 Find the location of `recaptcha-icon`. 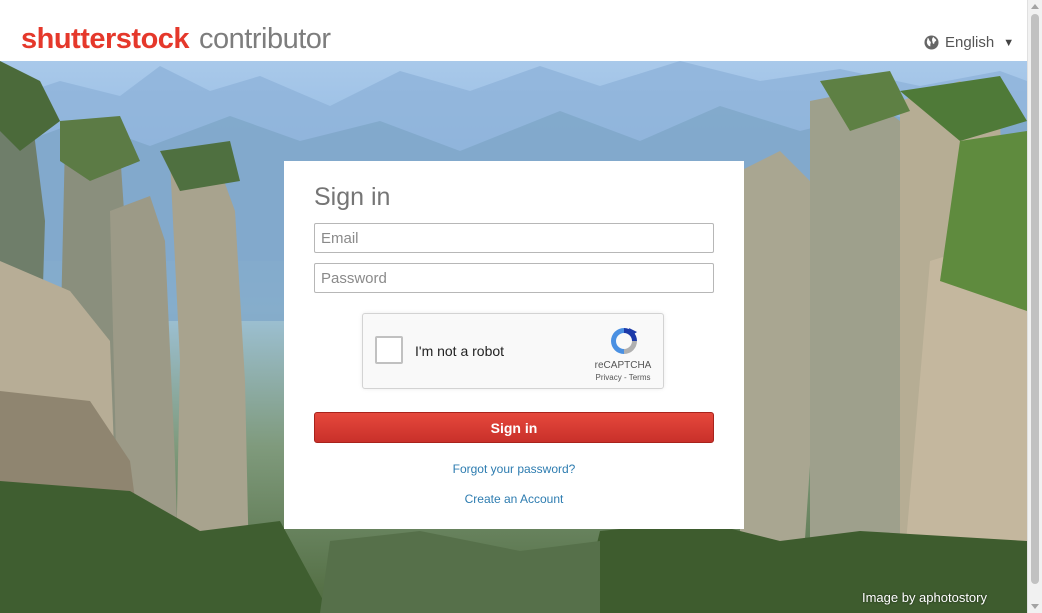

recaptcha-icon is located at coordinates (624, 341).